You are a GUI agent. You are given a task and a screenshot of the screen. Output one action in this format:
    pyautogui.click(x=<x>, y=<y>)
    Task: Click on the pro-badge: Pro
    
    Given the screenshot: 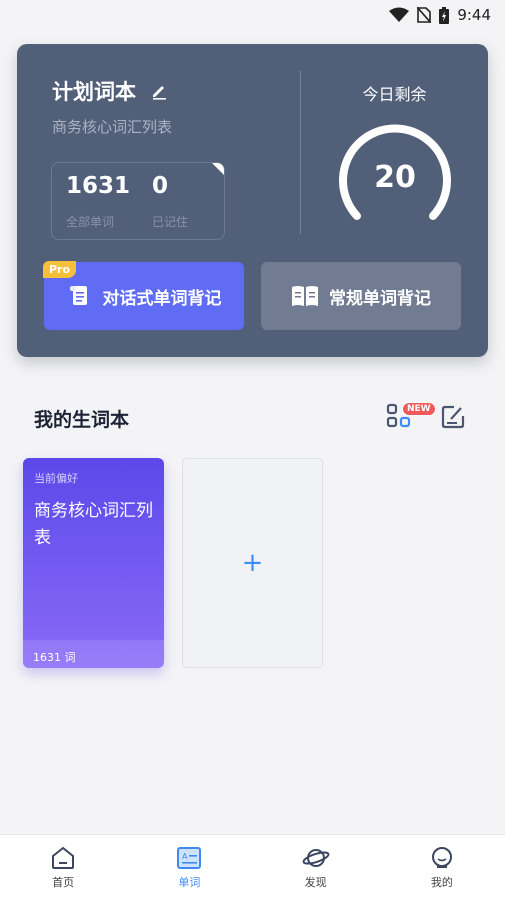 What is the action you would take?
    pyautogui.click(x=60, y=269)
    